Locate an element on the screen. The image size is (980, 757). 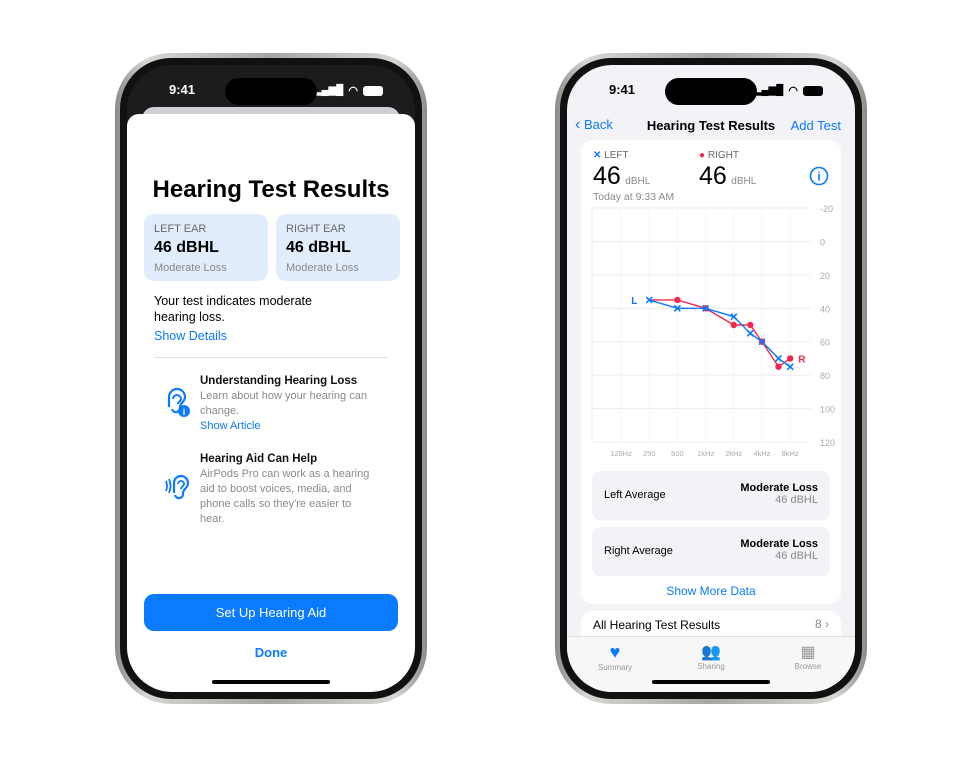
tab-label: Summary is located at coordinates (615, 667).